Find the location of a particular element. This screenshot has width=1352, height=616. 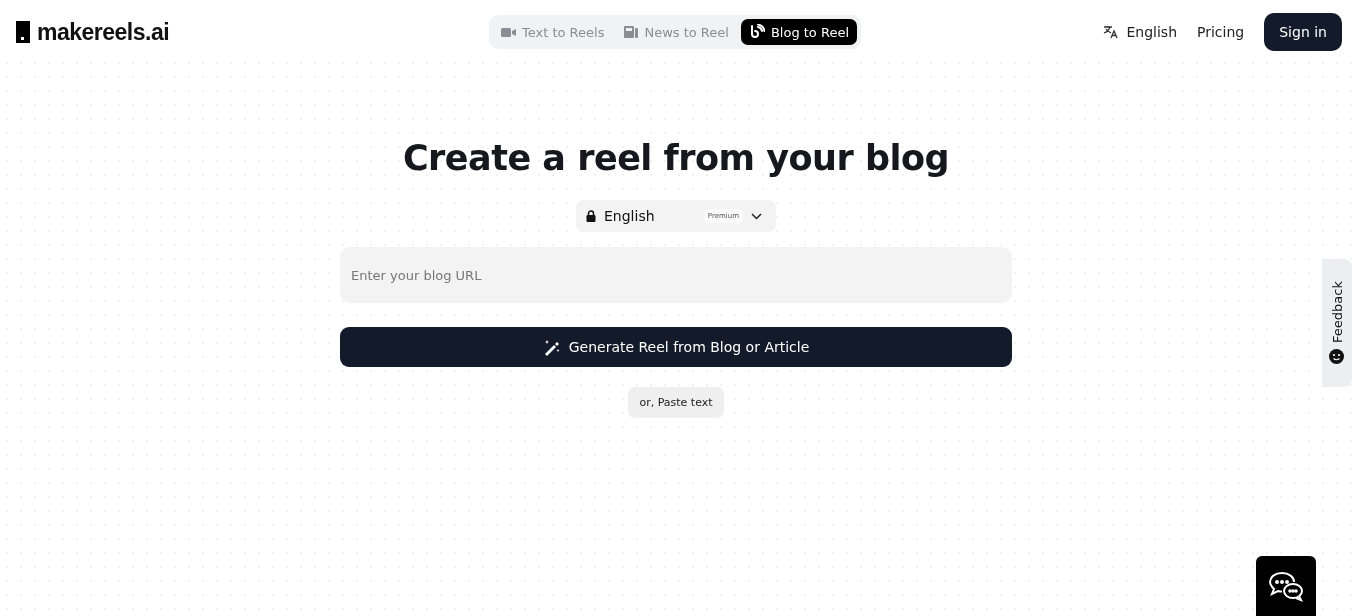

paste-text-button: or, Paste text is located at coordinates (676, 402).